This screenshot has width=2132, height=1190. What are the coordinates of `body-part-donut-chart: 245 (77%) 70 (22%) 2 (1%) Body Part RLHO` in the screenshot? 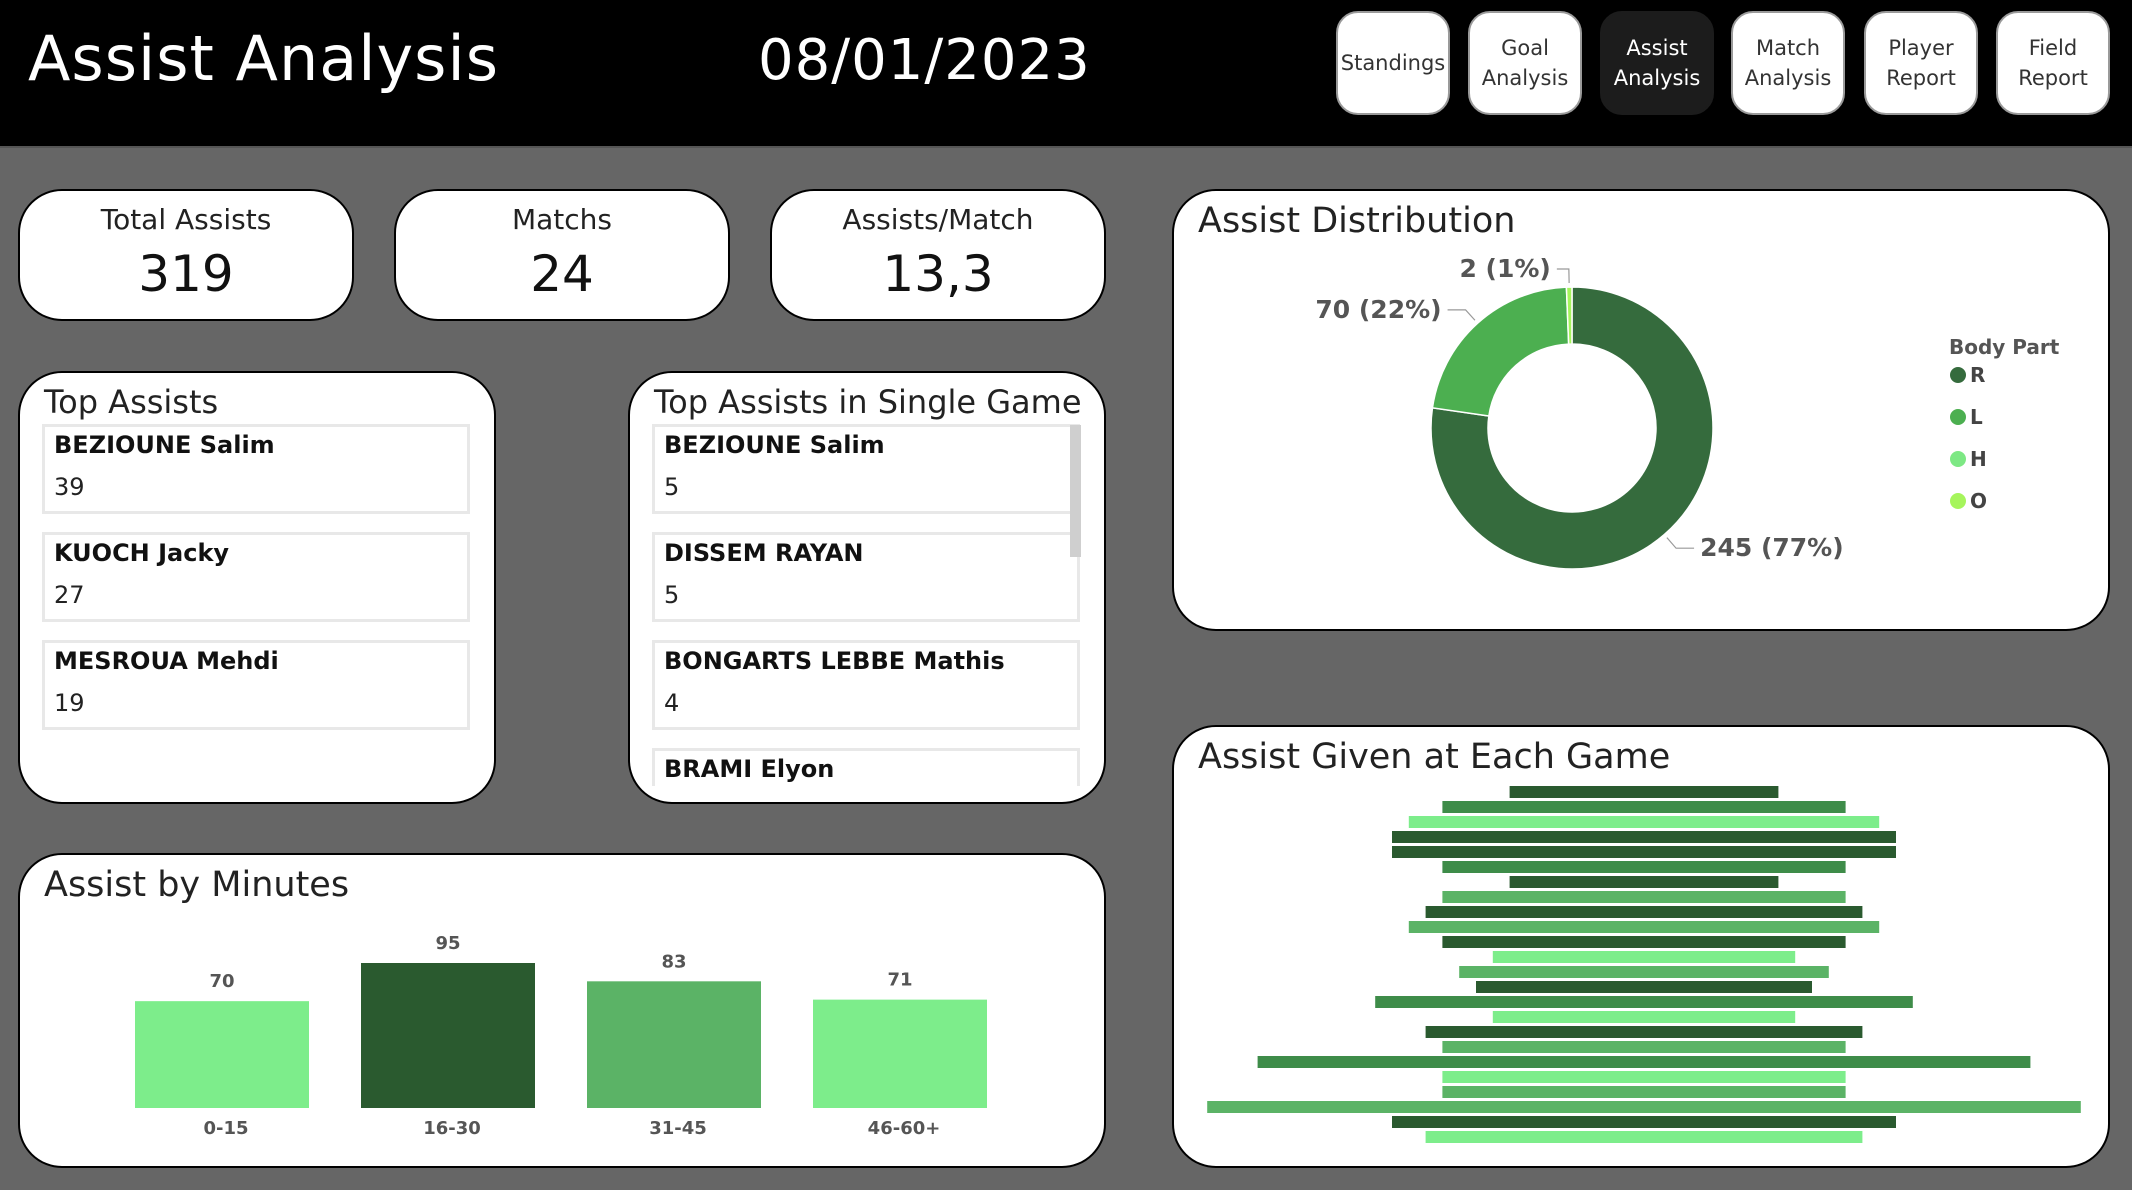 It's located at (1687, 412).